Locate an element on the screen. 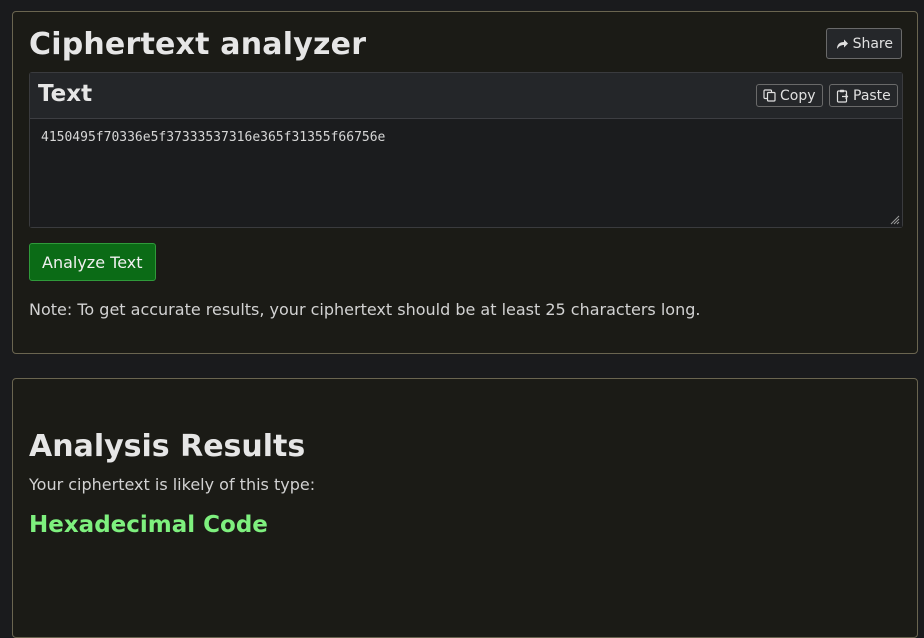 This screenshot has width=924, height=638. copy-button-label: Copy is located at coordinates (798, 95).